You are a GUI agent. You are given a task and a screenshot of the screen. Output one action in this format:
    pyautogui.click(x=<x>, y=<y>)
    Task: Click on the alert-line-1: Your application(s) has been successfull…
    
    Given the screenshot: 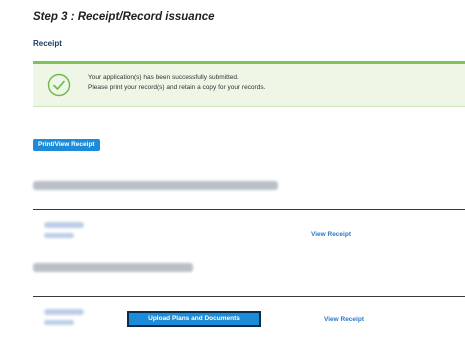 What is the action you would take?
    pyautogui.click(x=163, y=77)
    